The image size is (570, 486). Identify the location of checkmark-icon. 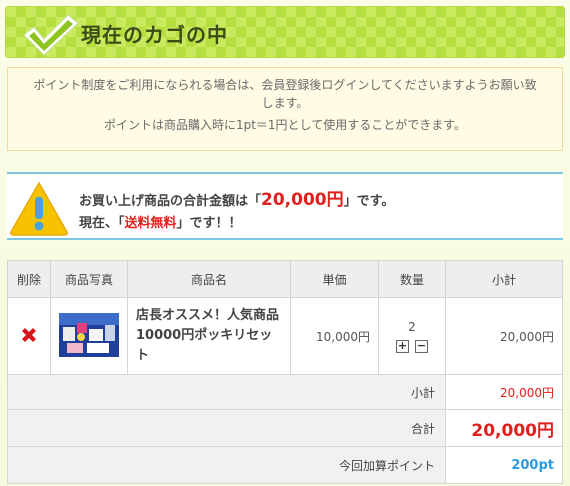
(51, 35).